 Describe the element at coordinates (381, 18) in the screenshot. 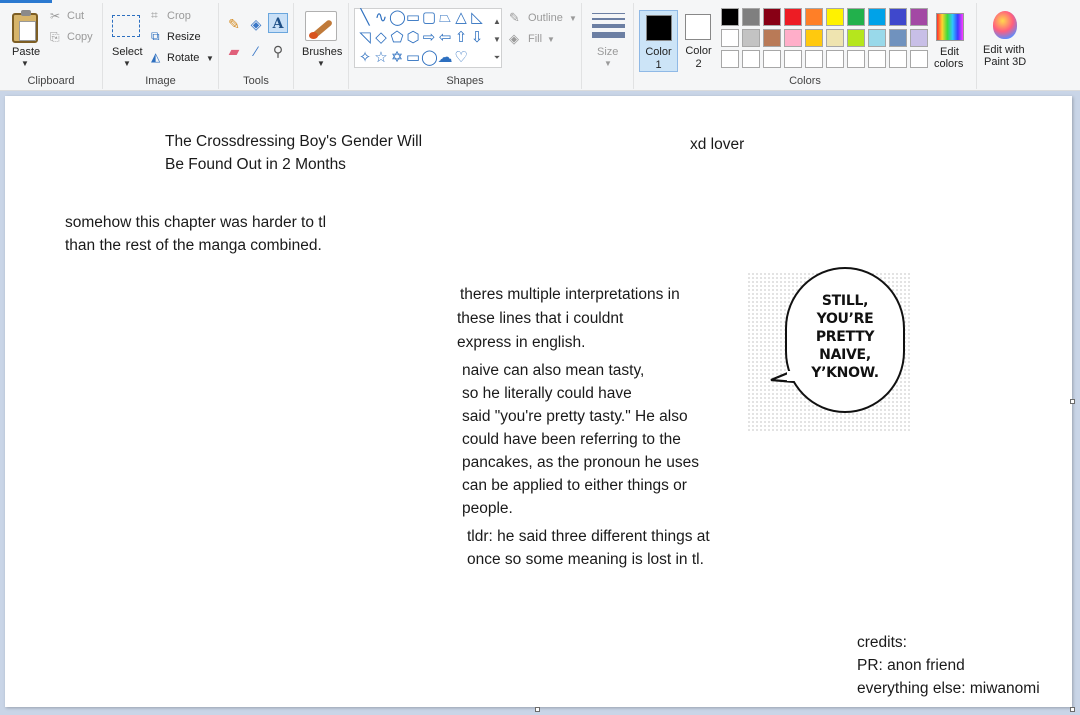

I see `curve-shape-icon: ∿` at that location.